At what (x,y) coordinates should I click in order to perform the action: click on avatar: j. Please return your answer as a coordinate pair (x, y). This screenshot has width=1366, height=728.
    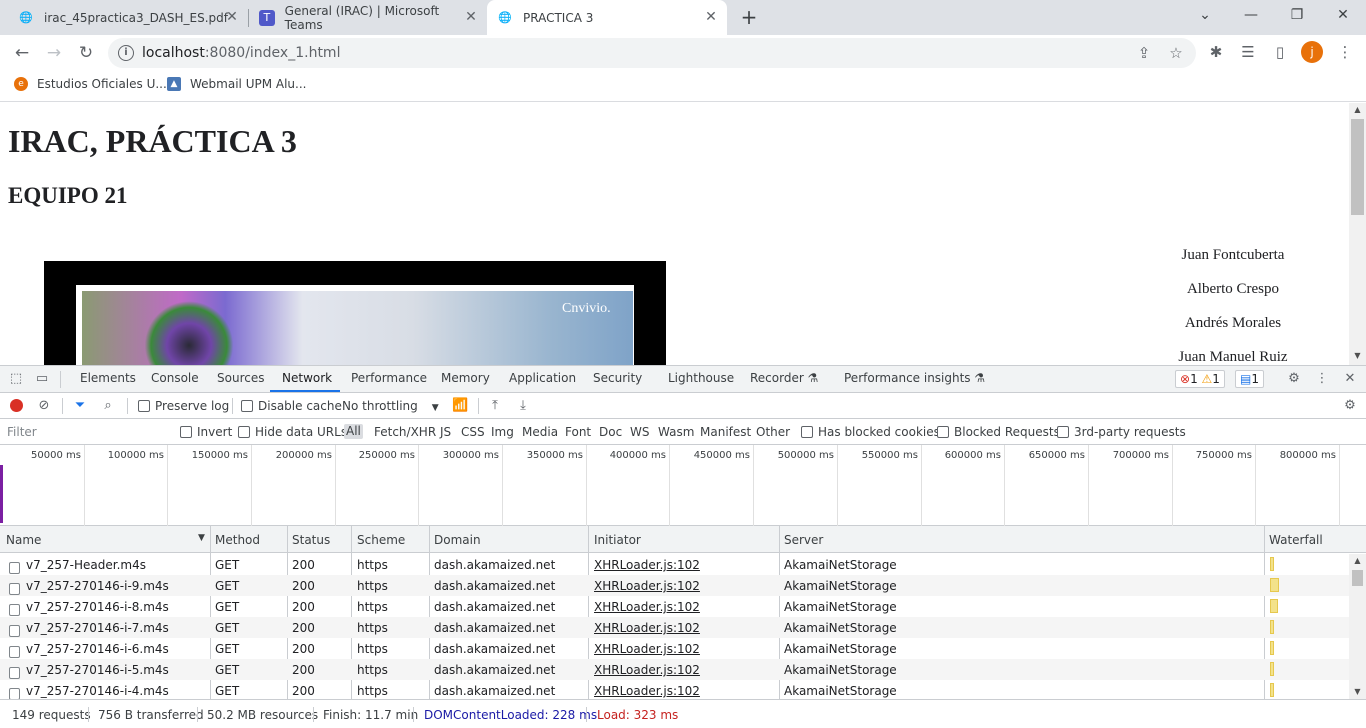
    Looking at the image, I should click on (1312, 52).